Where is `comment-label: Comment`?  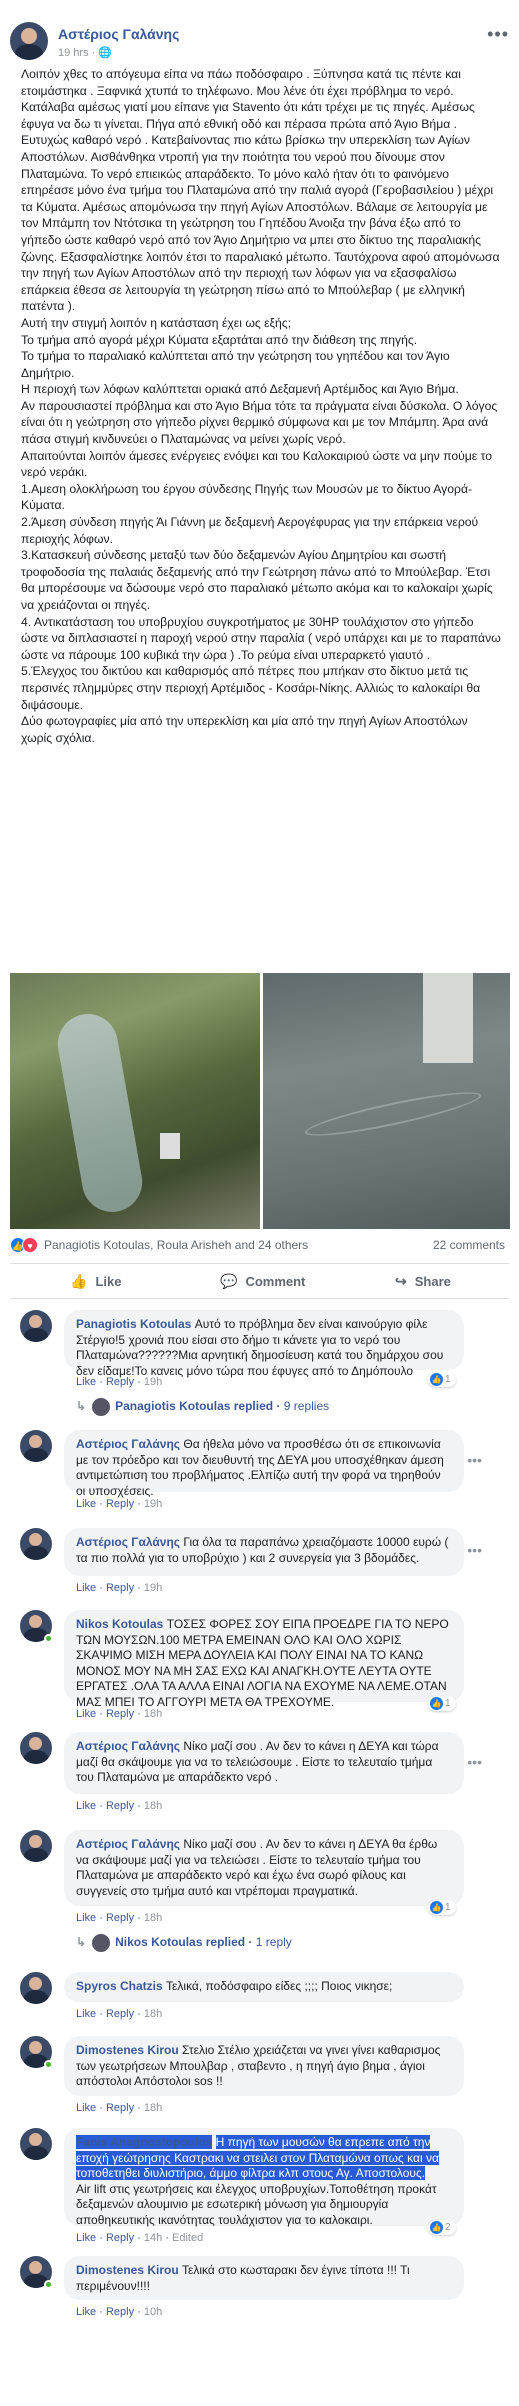
comment-label: Comment is located at coordinates (275, 1281).